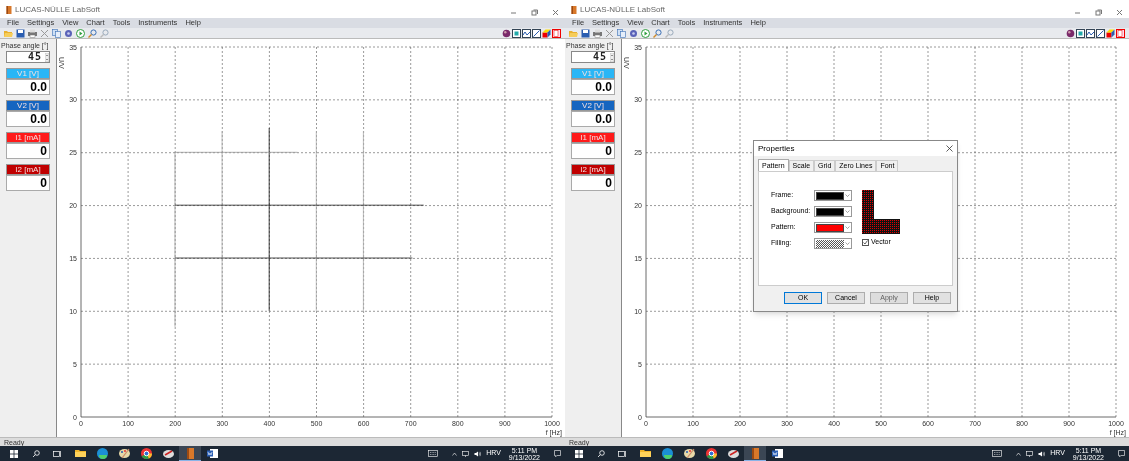  I want to click on vector-checkbox, so click(865, 242).